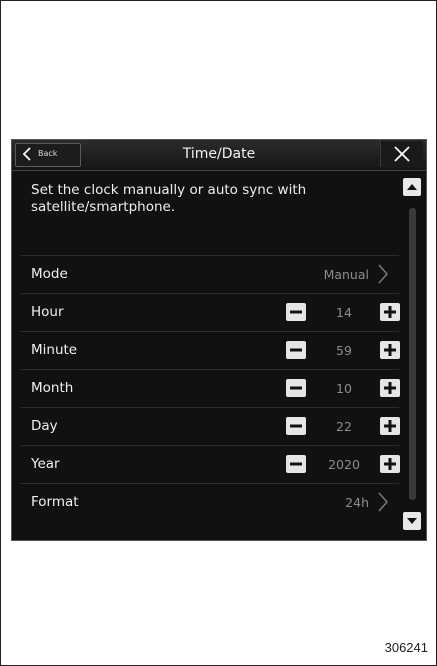 The height and width of the screenshot is (666, 437). Describe the element at coordinates (210, 464) in the screenshot. I see `year-row: Year 2020` at that location.